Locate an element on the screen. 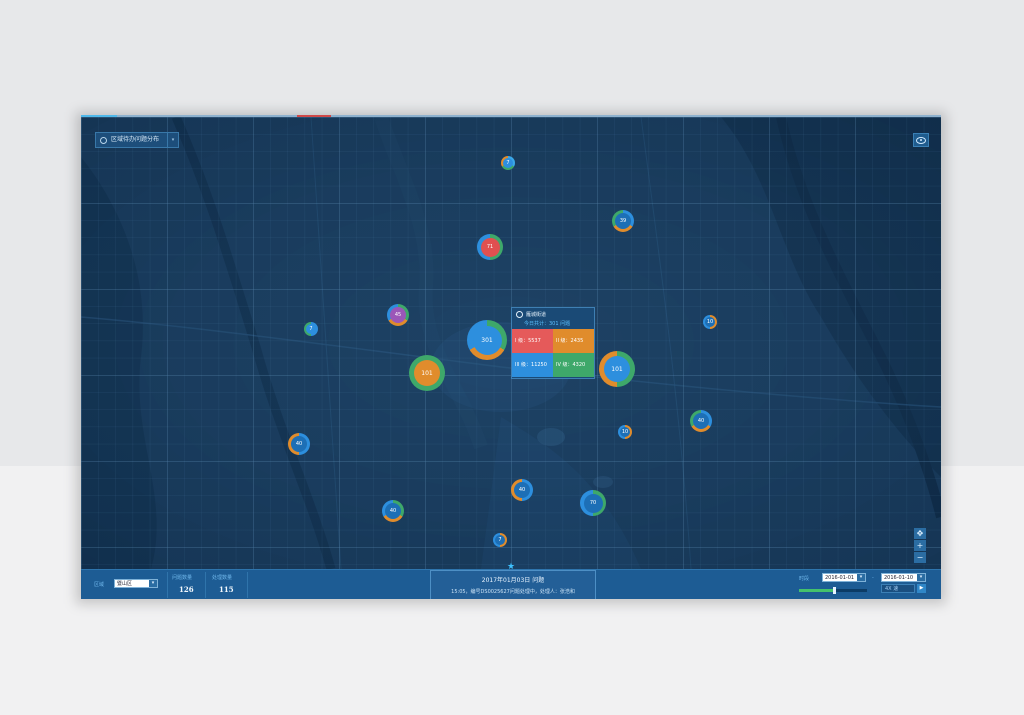 The height and width of the screenshot is (715, 1024). cluster-count: 301 is located at coordinates (487, 340).